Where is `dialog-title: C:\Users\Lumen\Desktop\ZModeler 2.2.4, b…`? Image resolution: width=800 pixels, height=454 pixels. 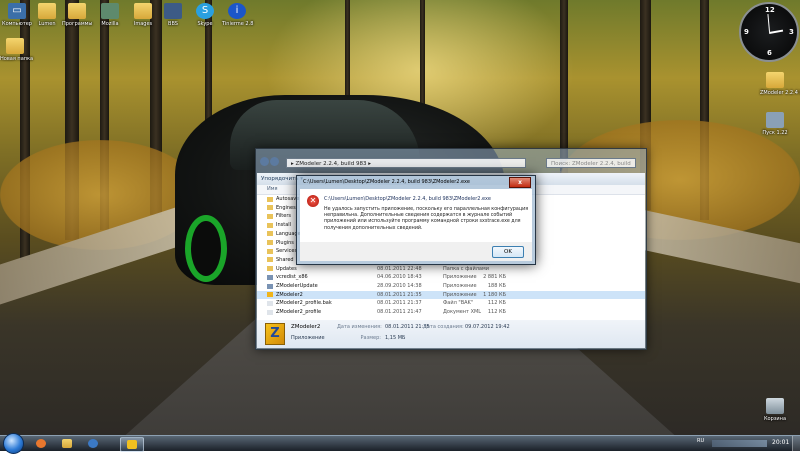 dialog-title: C:\Users\Lumen\Desktop\ZModeler 2.2.4, b… is located at coordinates (386, 182).